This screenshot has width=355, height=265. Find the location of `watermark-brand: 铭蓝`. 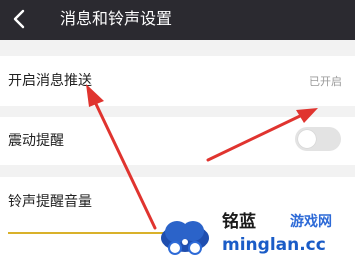

watermark-brand: 铭蓝 is located at coordinates (239, 222).